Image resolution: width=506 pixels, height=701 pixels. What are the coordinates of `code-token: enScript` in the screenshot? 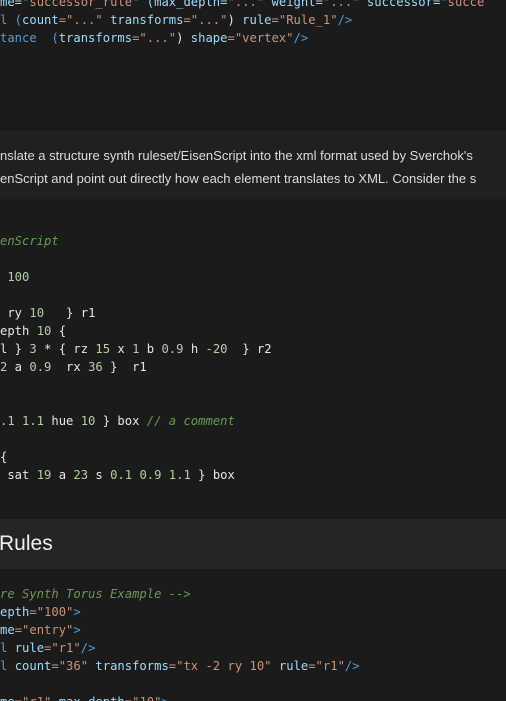 It's located at (29, 241).